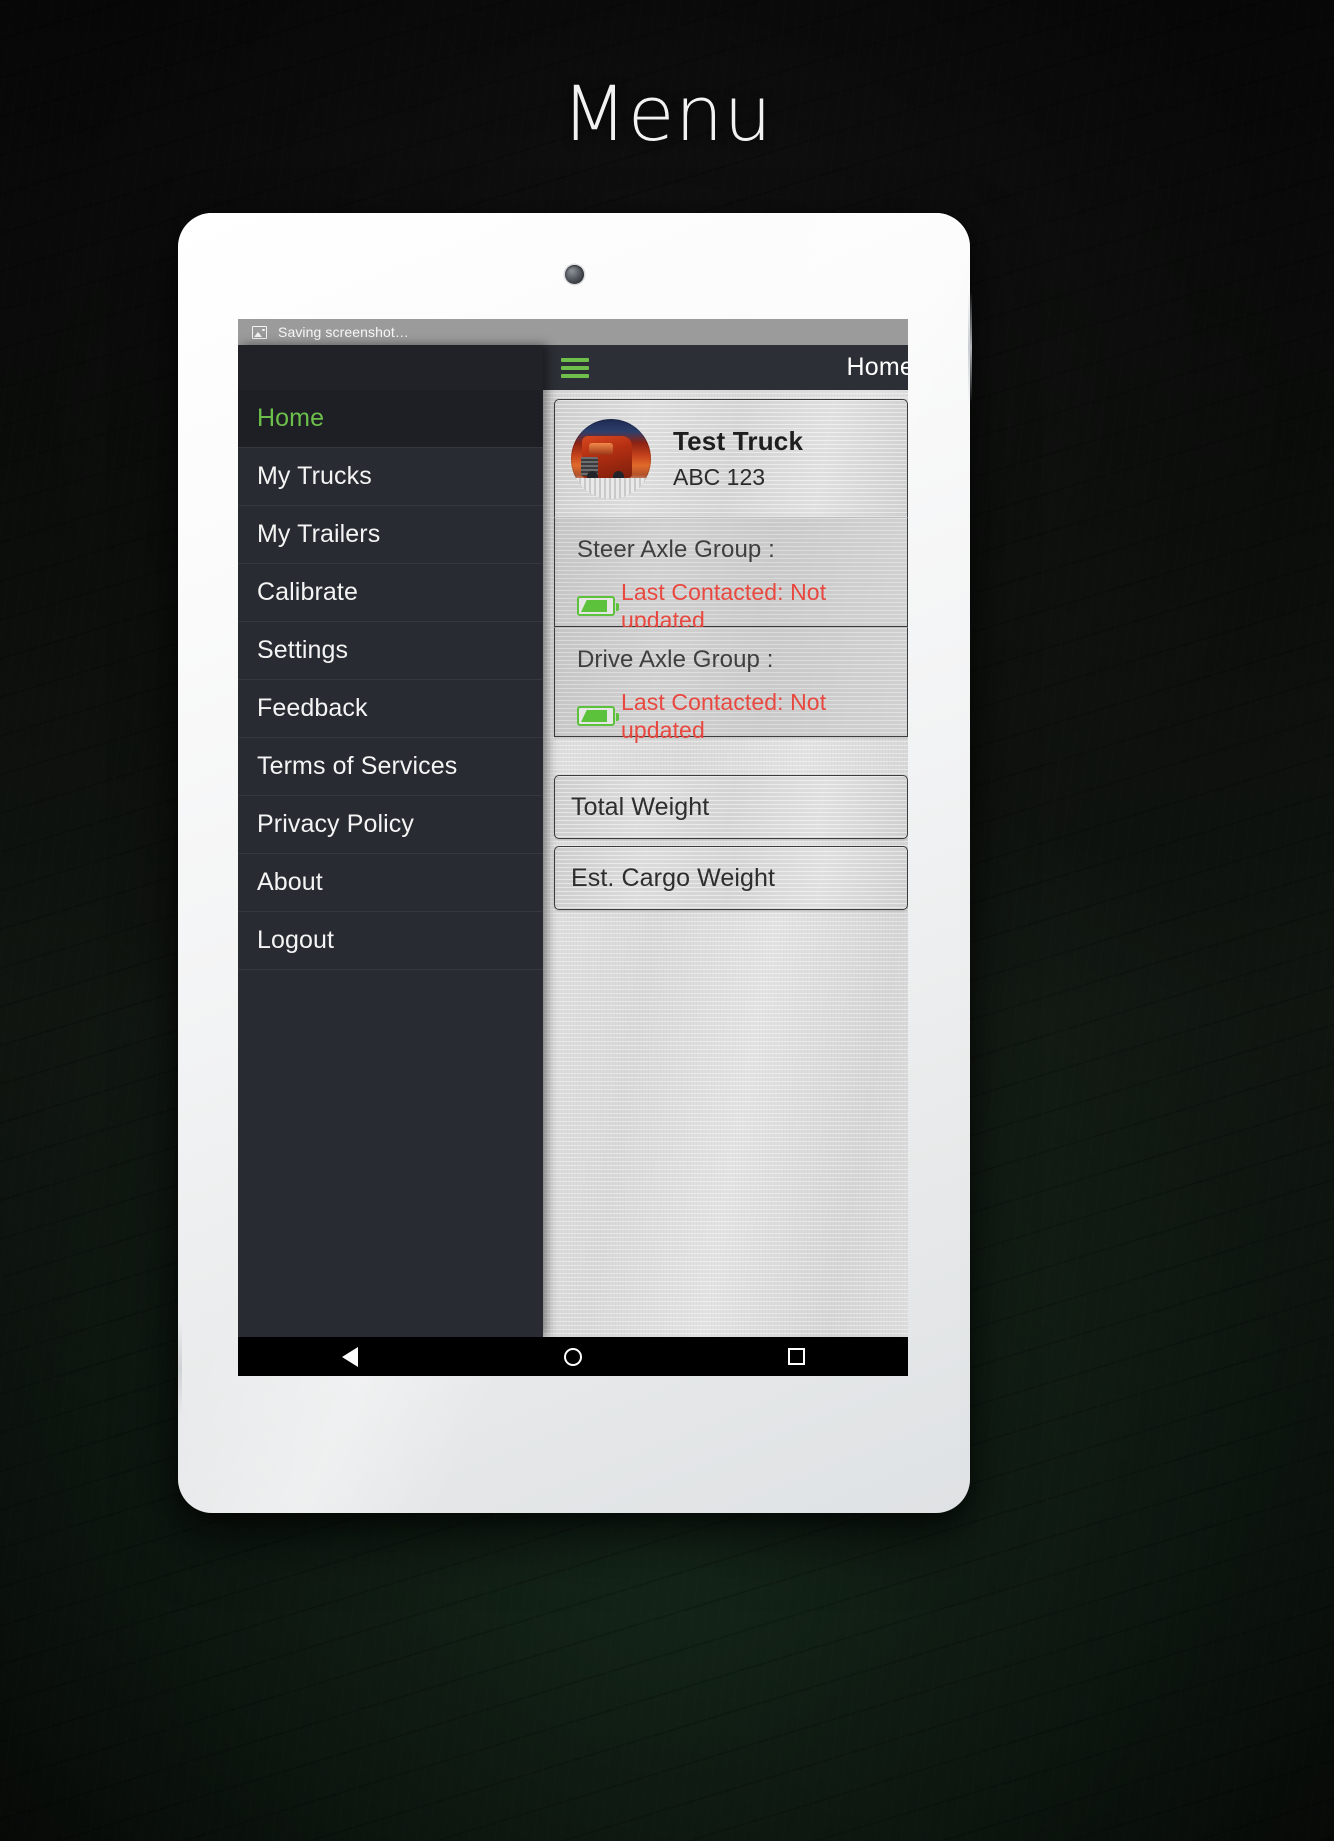 This screenshot has height=1841, width=1334. I want to click on sidebar-item-calibrate: Calibrate, so click(390, 593).